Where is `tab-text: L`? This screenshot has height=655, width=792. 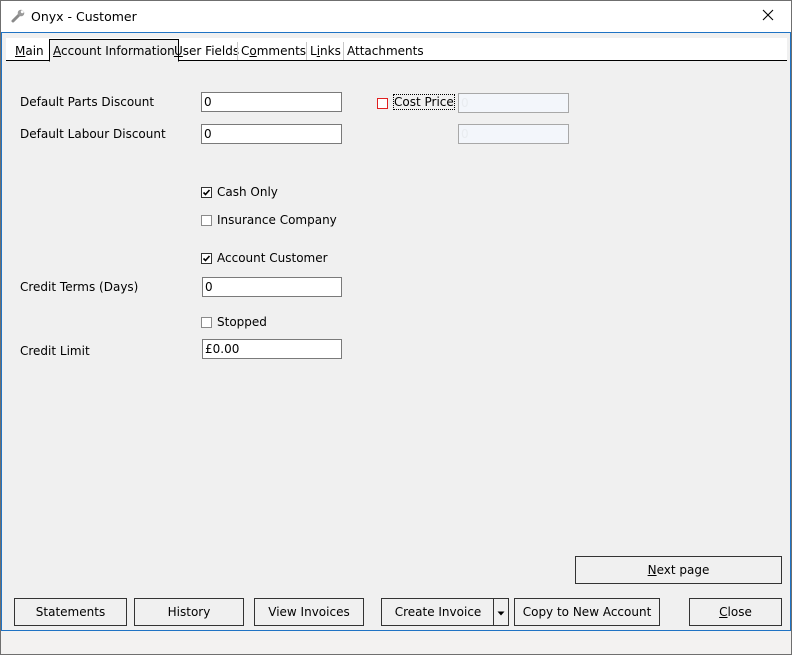 tab-text: L is located at coordinates (313, 51).